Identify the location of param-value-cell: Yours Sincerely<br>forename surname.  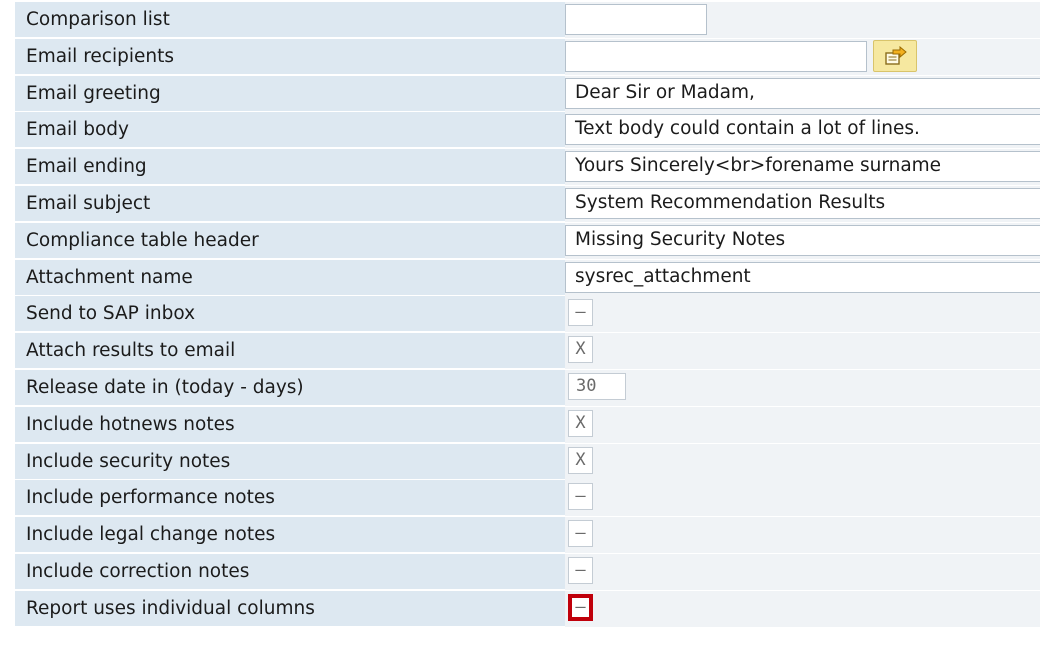
(802, 167).